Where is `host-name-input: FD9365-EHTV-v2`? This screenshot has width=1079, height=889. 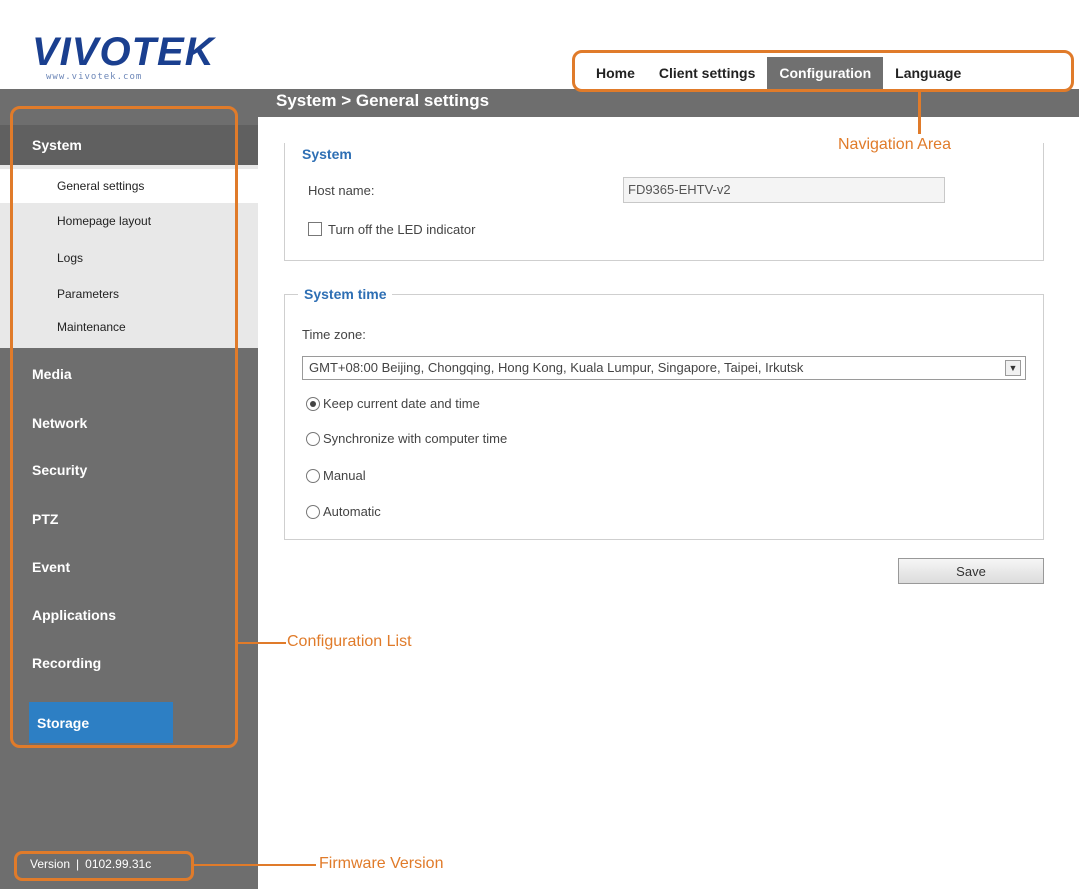
host-name-input: FD9365-EHTV-v2 is located at coordinates (784, 190).